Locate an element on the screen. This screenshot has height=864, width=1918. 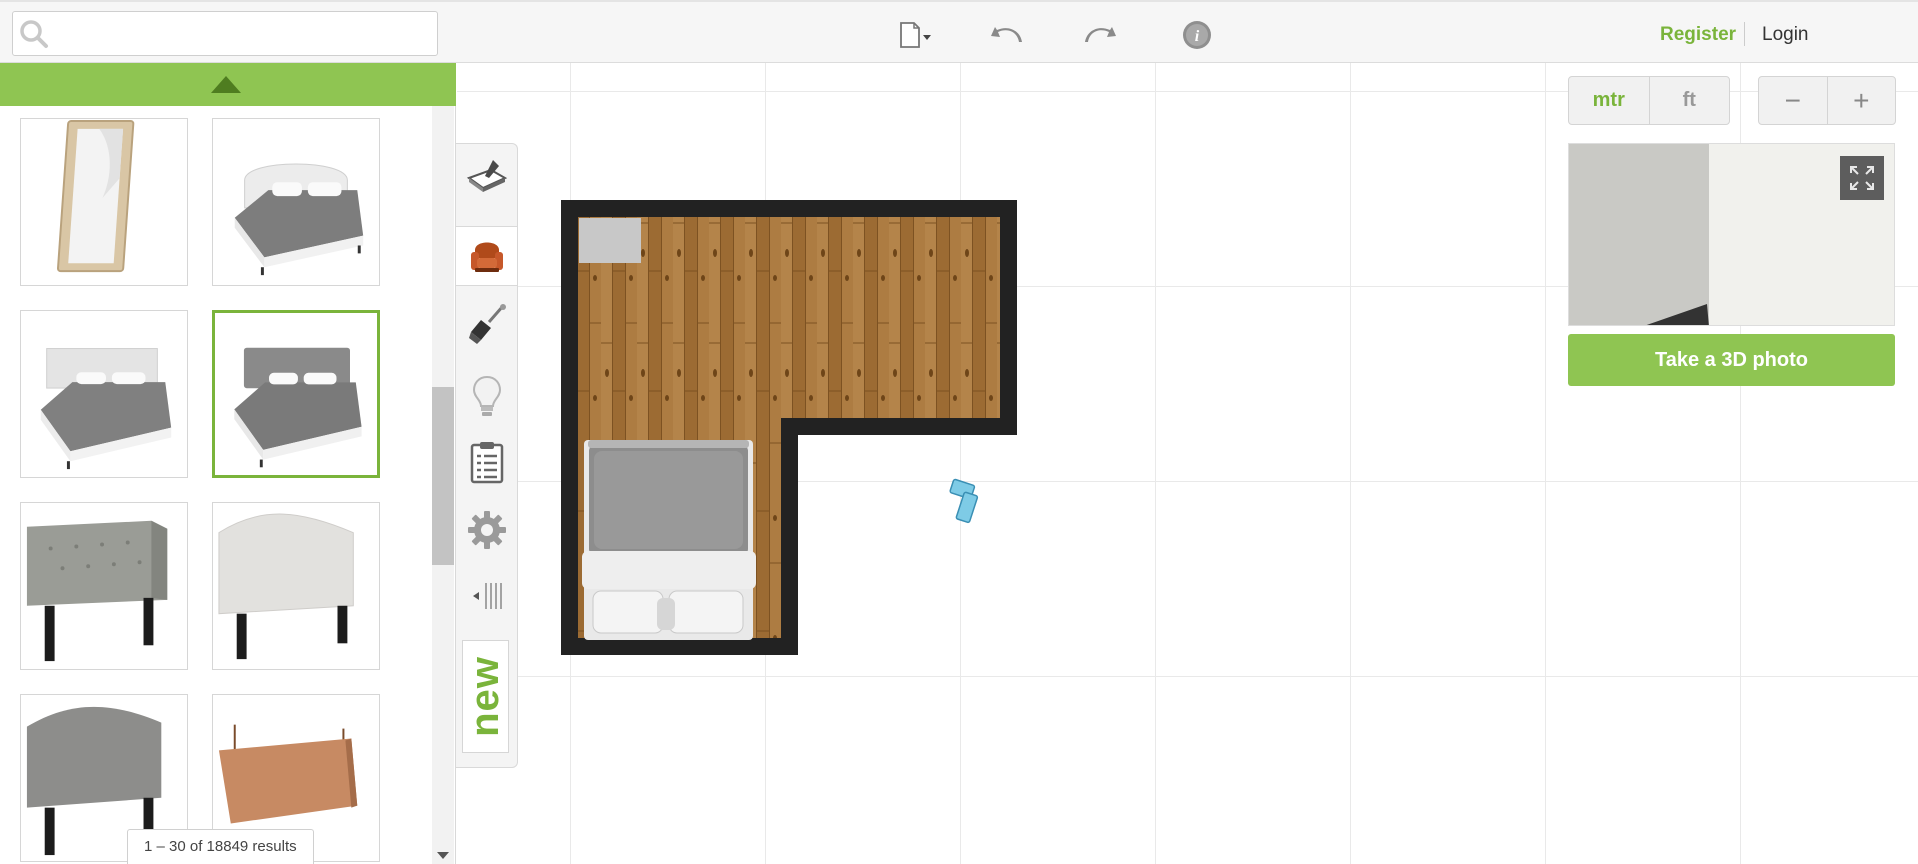
search-icon is located at coordinates (34, 34).